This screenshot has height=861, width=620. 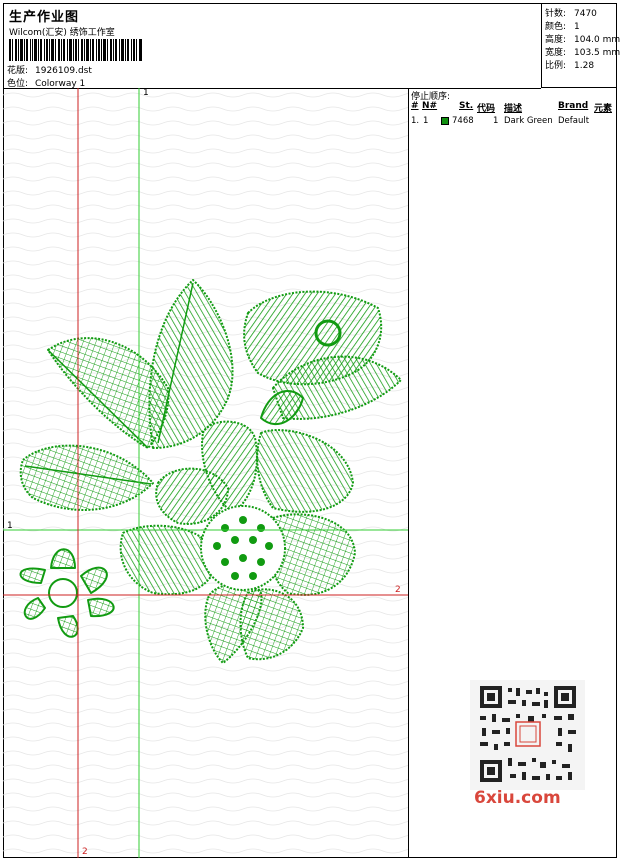 I want to click on scale-row: 比例: 1.28, so click(x=569, y=64).